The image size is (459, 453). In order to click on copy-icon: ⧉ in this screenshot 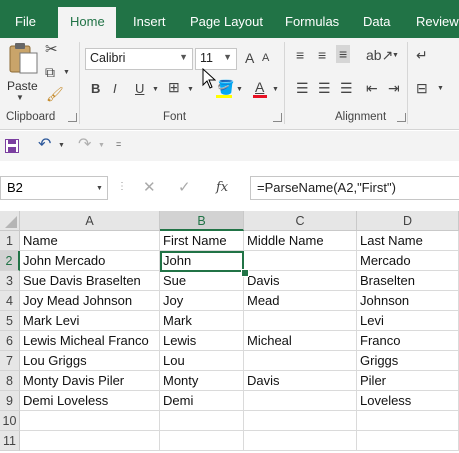, I will do `click(50, 72)`.